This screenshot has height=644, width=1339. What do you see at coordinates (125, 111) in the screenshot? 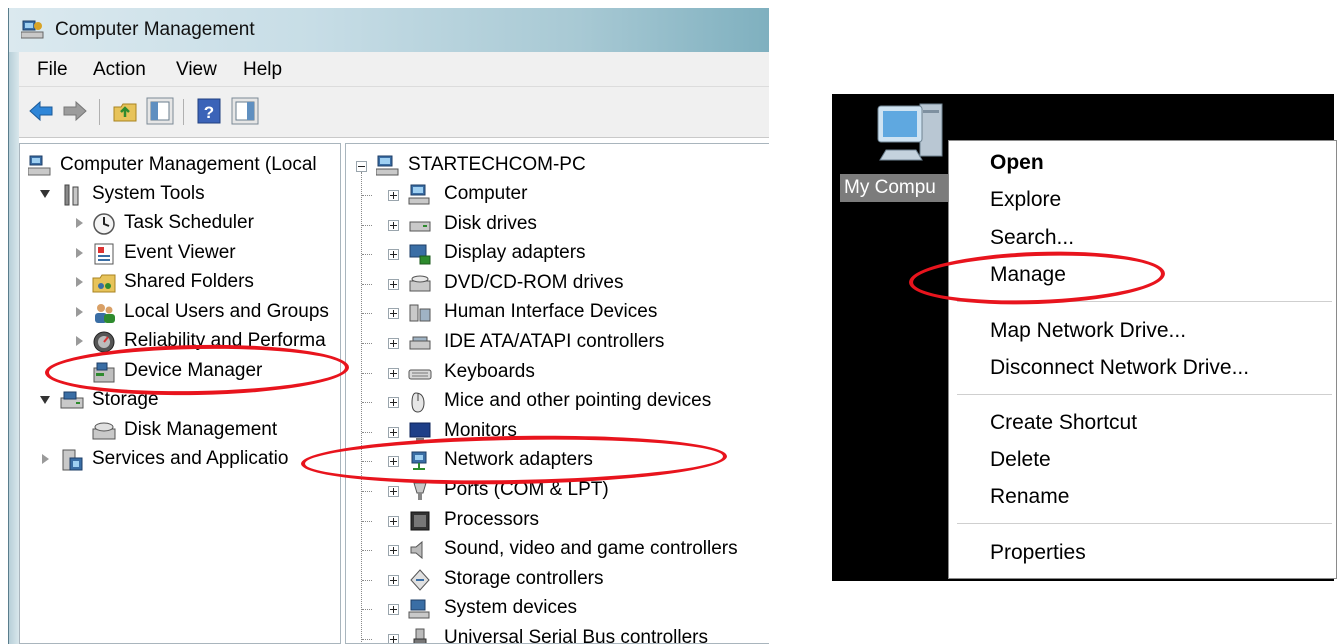
I see `up-folder-icon` at bounding box center [125, 111].